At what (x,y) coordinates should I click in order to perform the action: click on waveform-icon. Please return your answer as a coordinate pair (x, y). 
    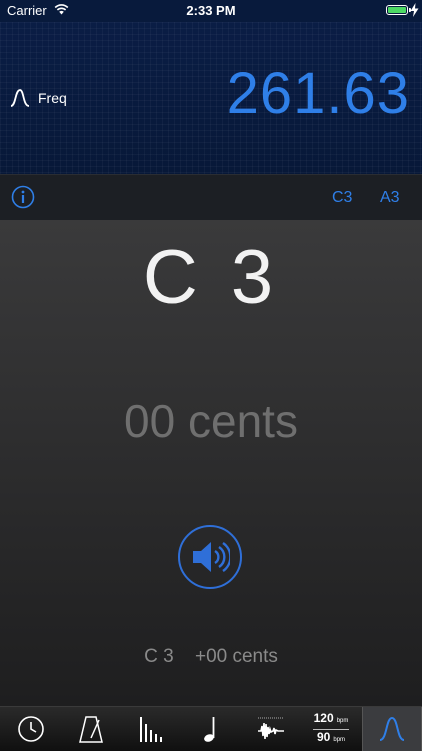
    Looking at the image, I should click on (271, 728).